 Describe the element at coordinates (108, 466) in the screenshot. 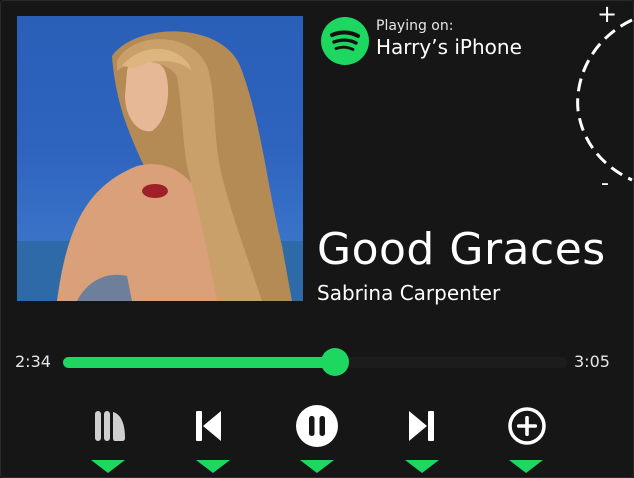

I see `library-indicator-arrow` at that location.